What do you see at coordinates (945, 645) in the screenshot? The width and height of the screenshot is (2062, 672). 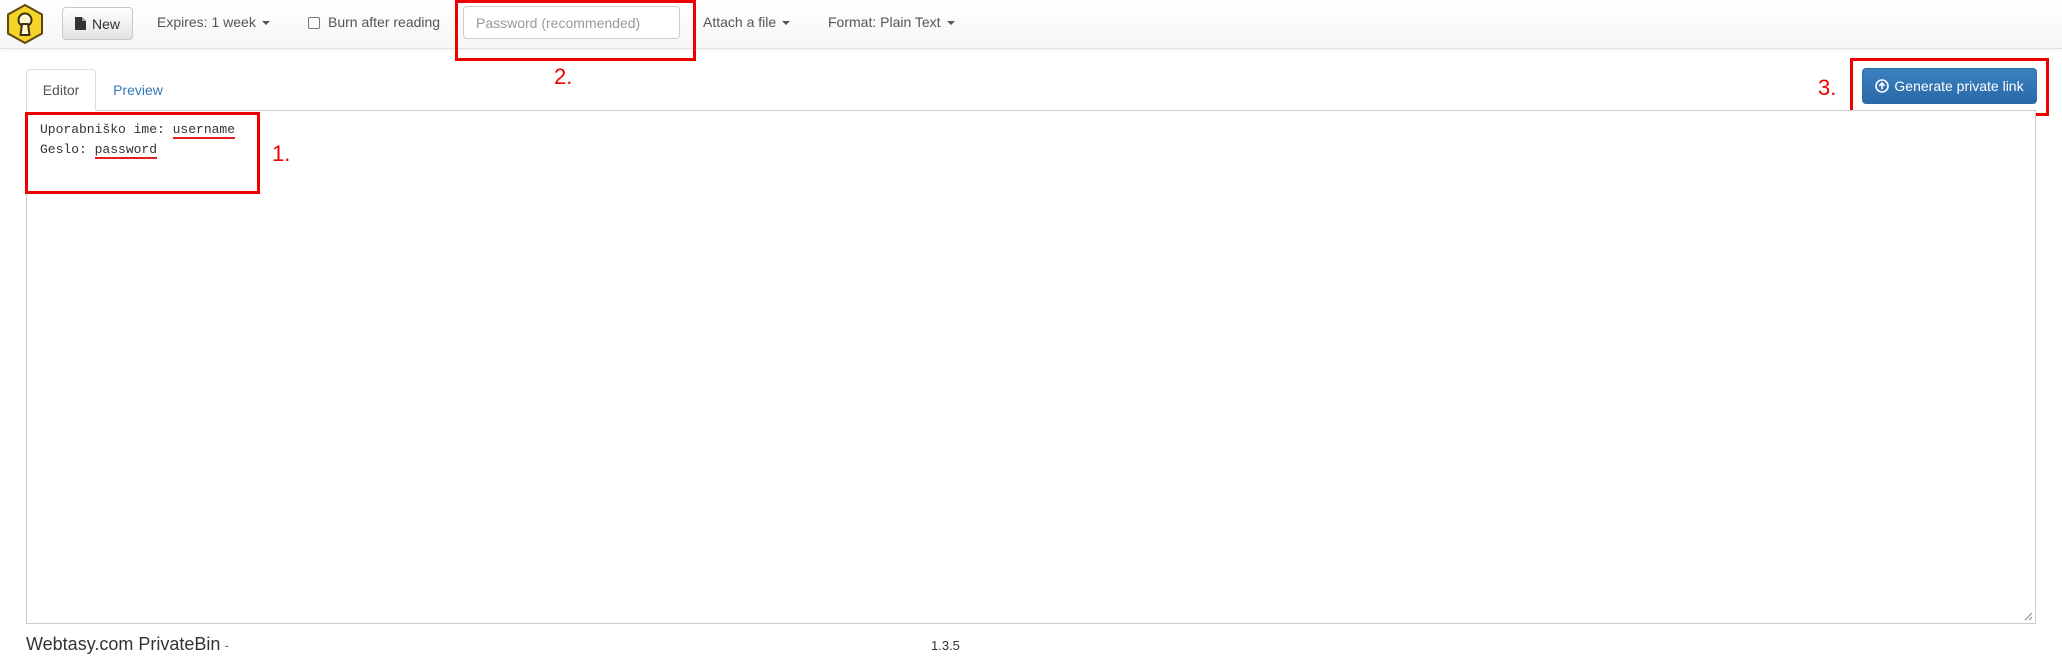 I see `footer-version: 1.3.5` at bounding box center [945, 645].